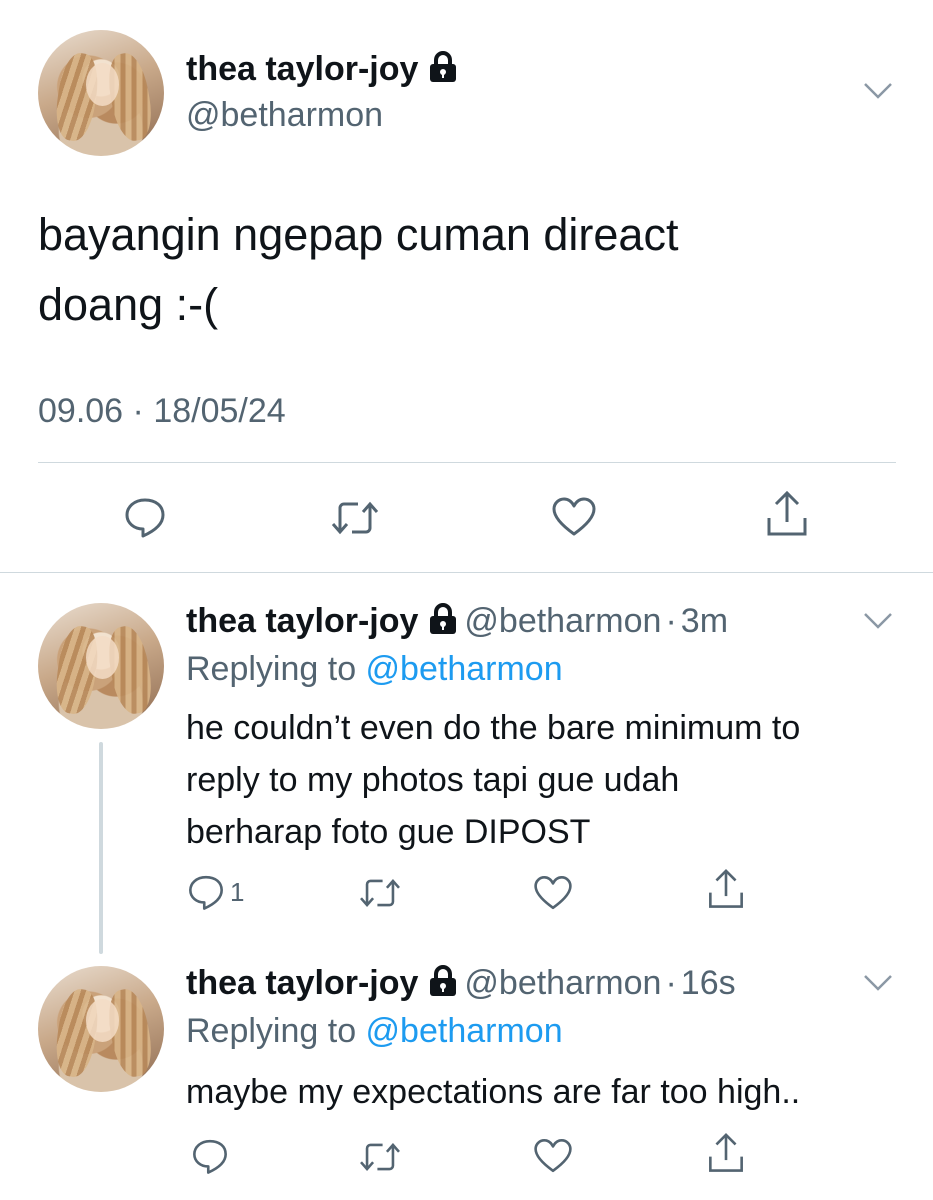 The image size is (933, 1200). I want to click on tweet-date: 18/05/24, so click(219, 411).